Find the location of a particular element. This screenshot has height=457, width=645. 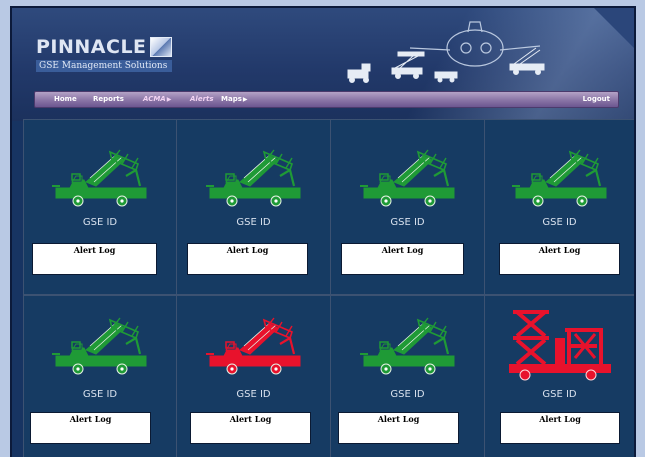

logo: PINNACLE GSE Management Solutions is located at coordinates (104, 54).